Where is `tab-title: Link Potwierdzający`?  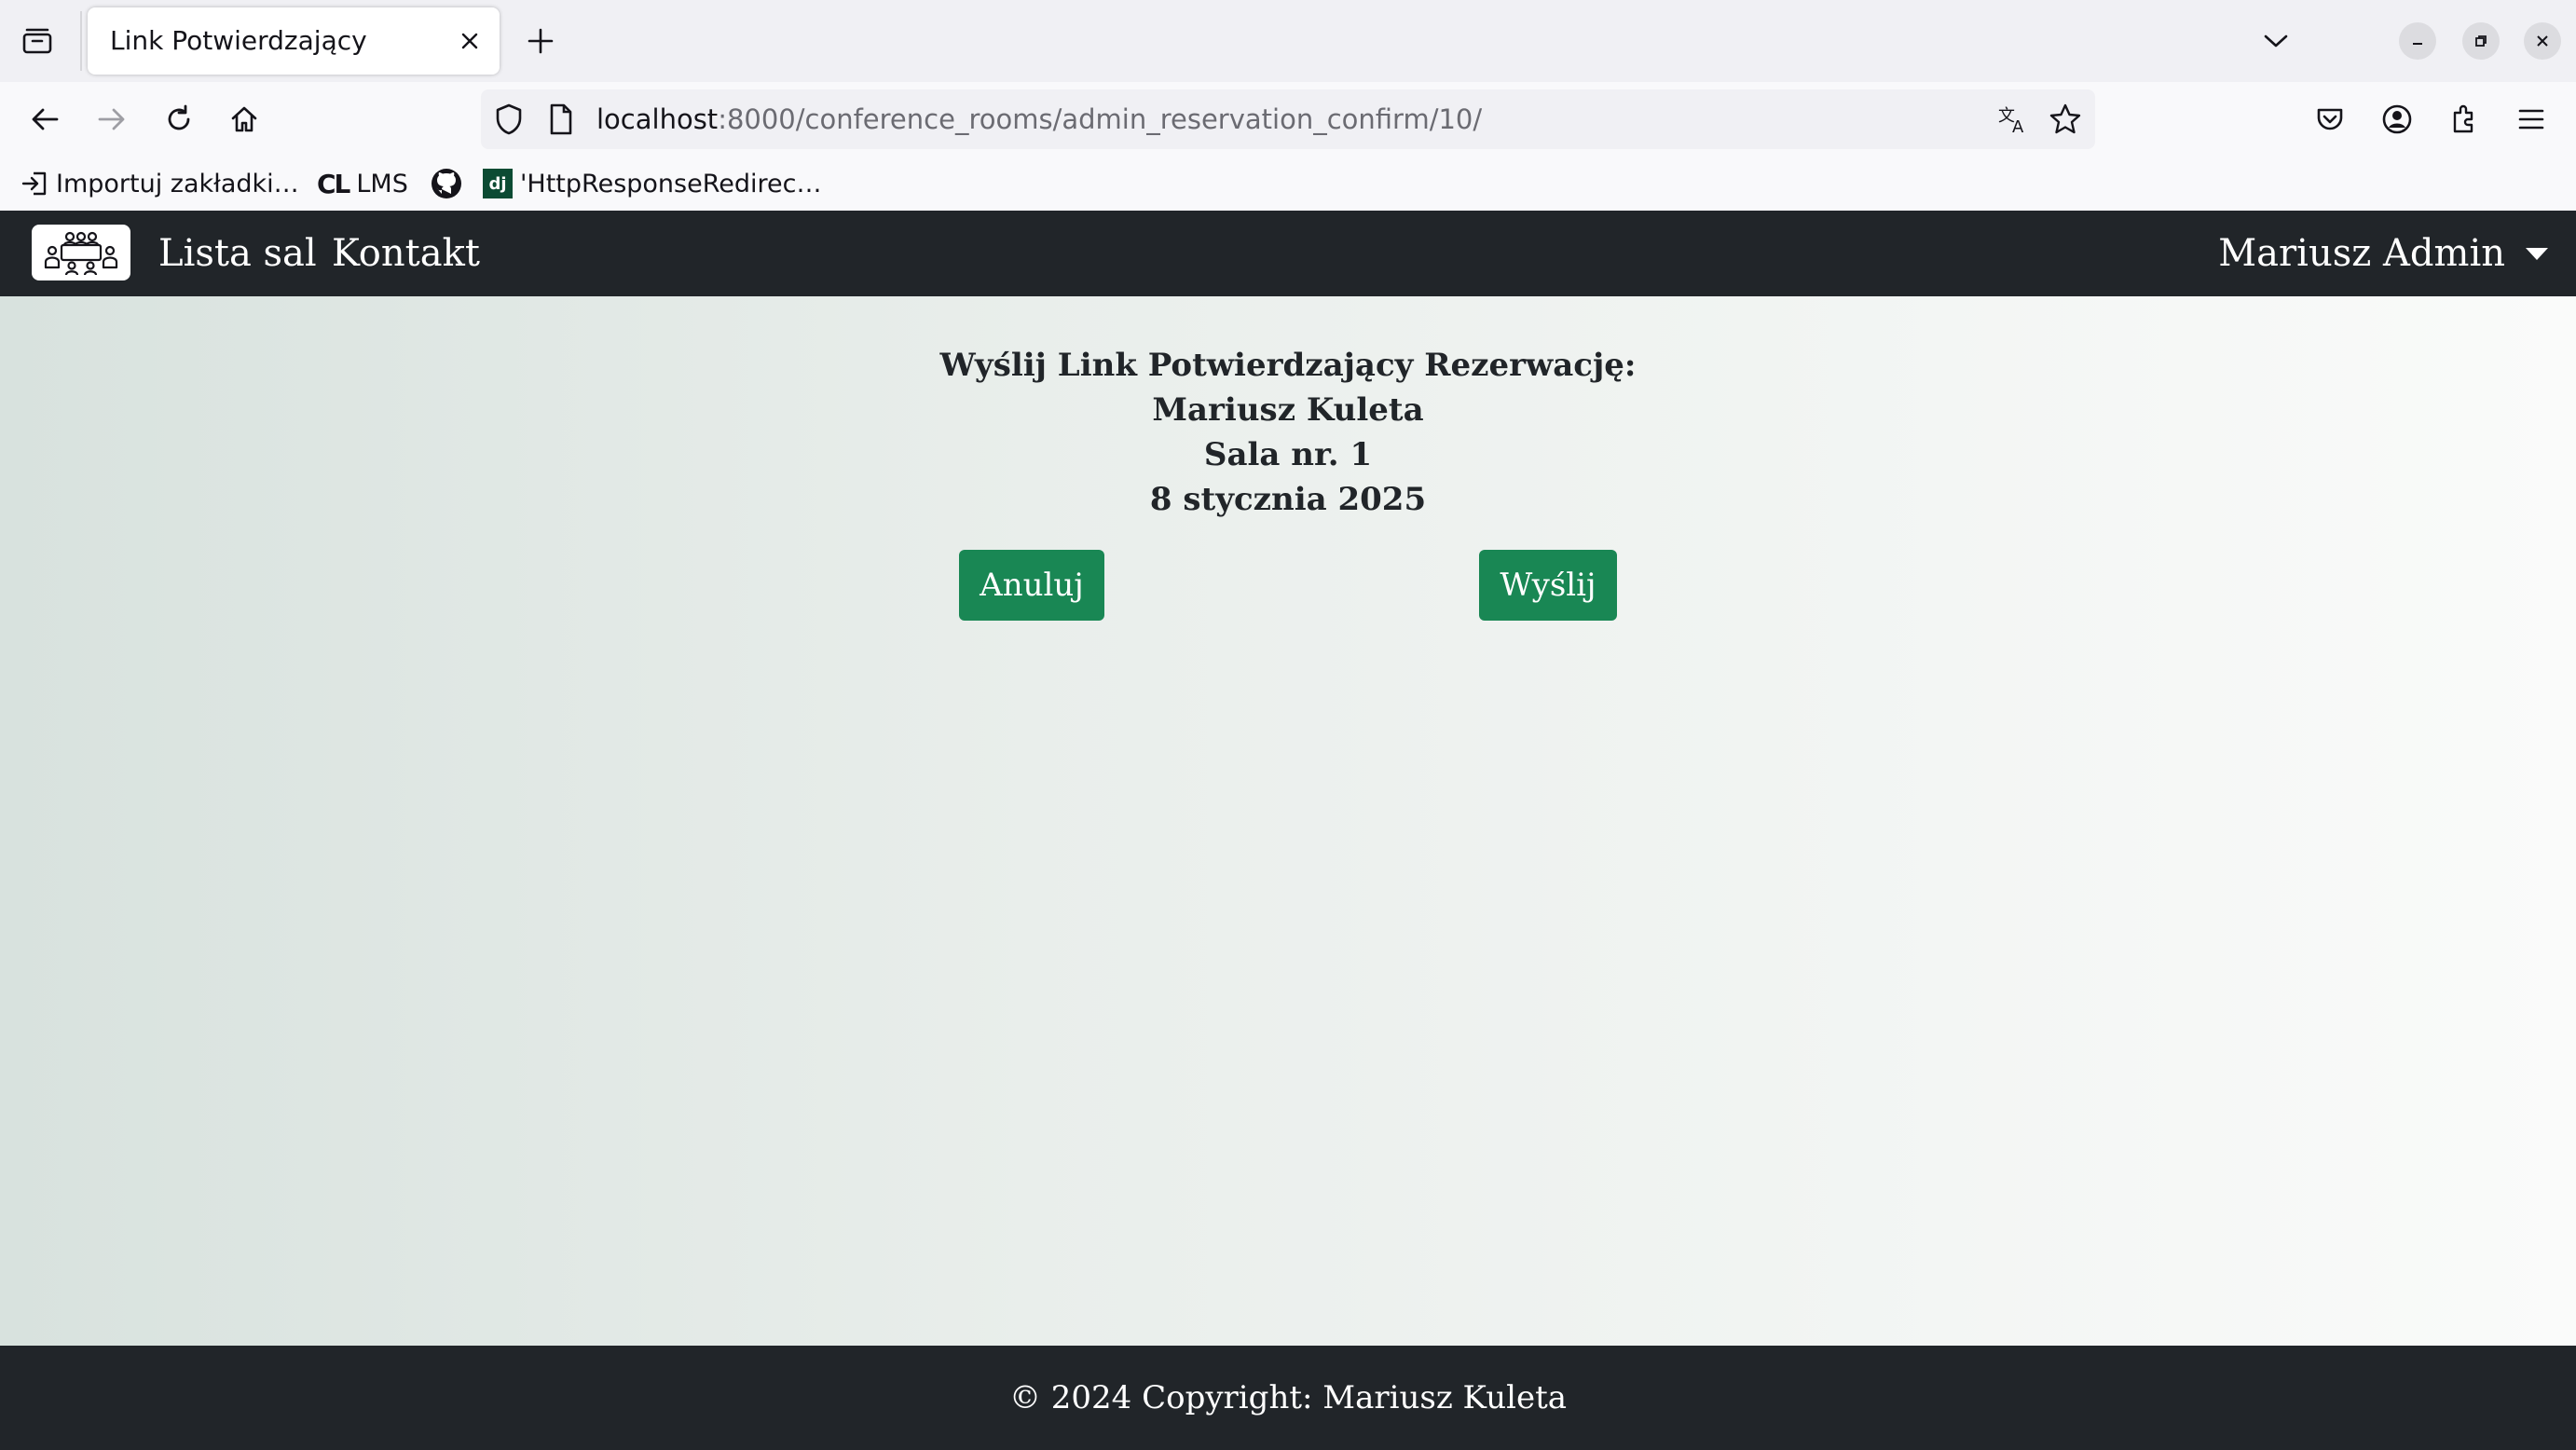 tab-title: Link Potwierdzający is located at coordinates (238, 41).